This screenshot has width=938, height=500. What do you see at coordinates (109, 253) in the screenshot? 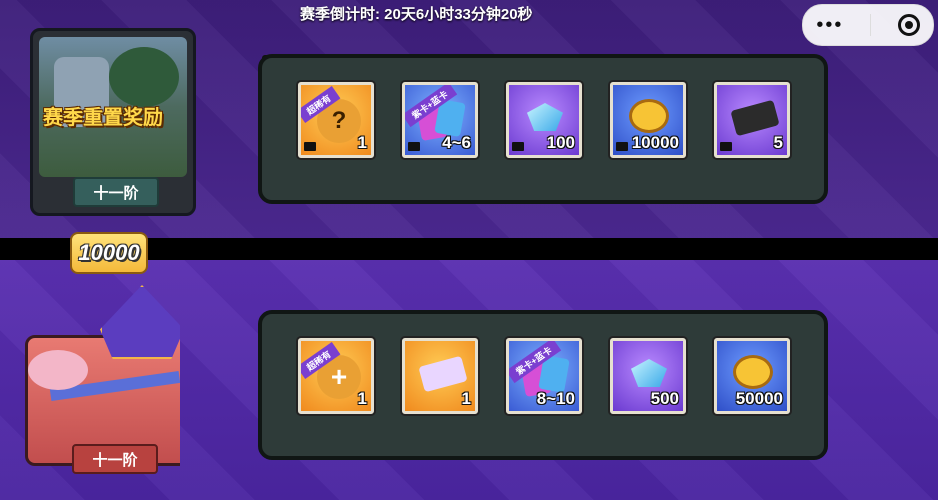
I see `requirement-badge: 10000` at bounding box center [109, 253].